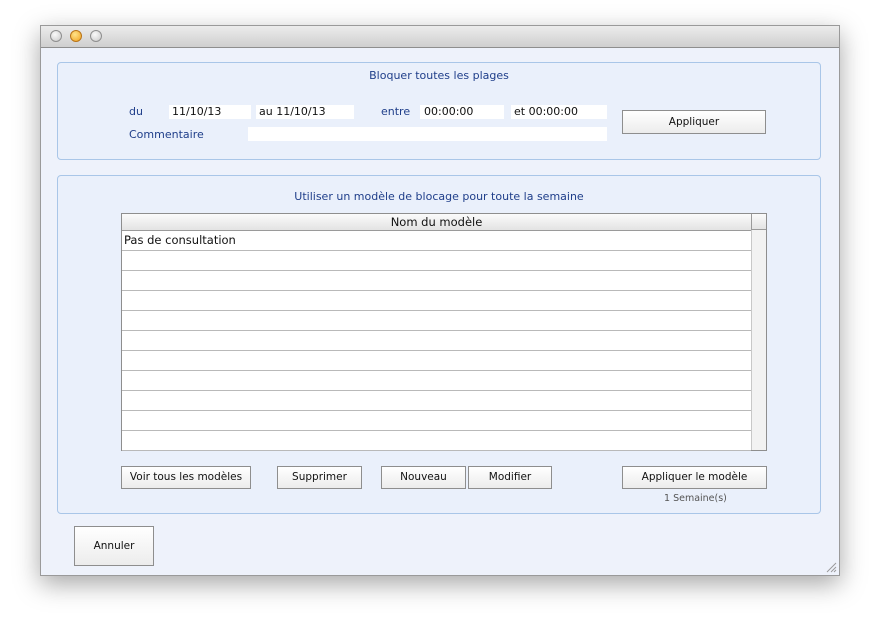 This screenshot has height=632, width=880. Describe the element at coordinates (695, 498) in the screenshot. I see `week-count-label: 1 Semaine(s)` at that location.